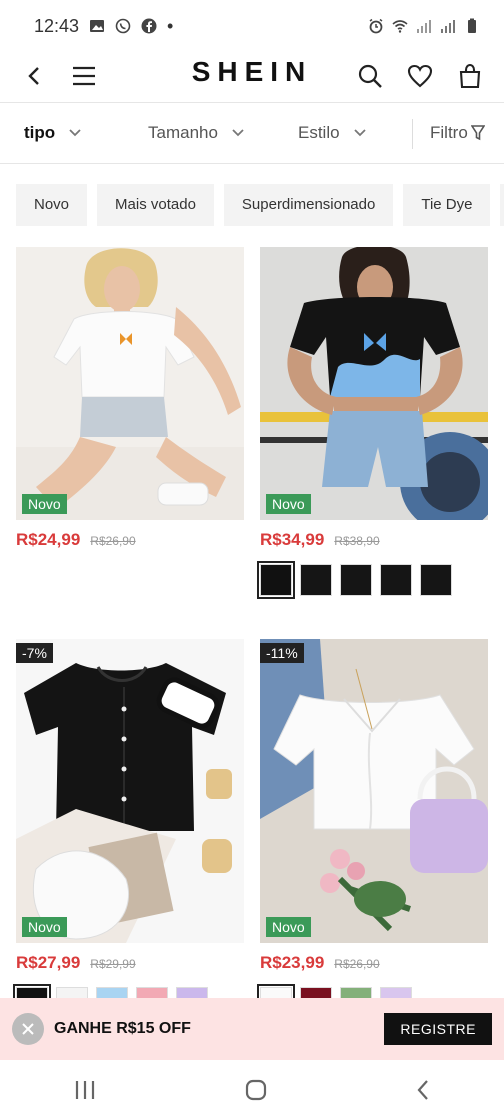 This screenshot has width=504, height=1120. Describe the element at coordinates (28, 1029) in the screenshot. I see `close-icon` at that location.